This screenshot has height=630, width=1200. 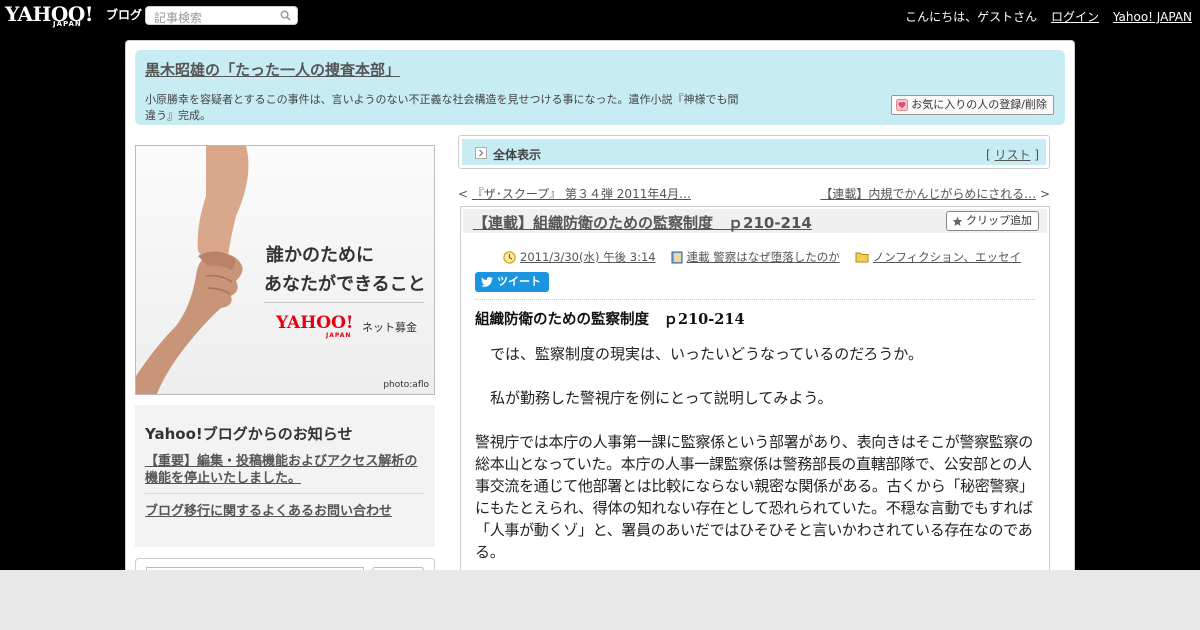 What do you see at coordinates (344, 302) in the screenshot?
I see `ad-divider` at bounding box center [344, 302].